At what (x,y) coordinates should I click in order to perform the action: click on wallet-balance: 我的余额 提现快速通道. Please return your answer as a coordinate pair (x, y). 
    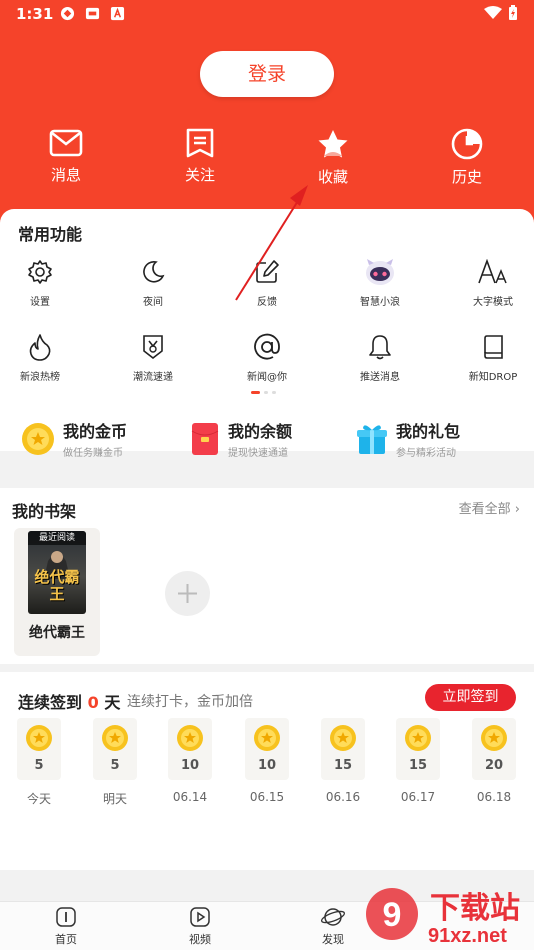
    Looking at the image, I should click on (241, 438).